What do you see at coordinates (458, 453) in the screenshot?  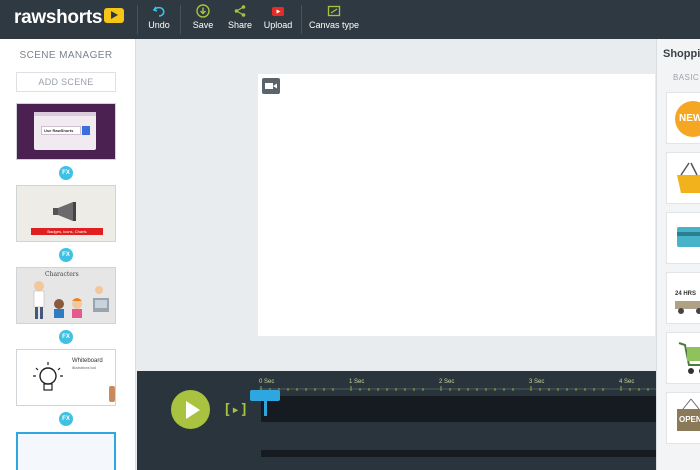 I see `audio-track` at bounding box center [458, 453].